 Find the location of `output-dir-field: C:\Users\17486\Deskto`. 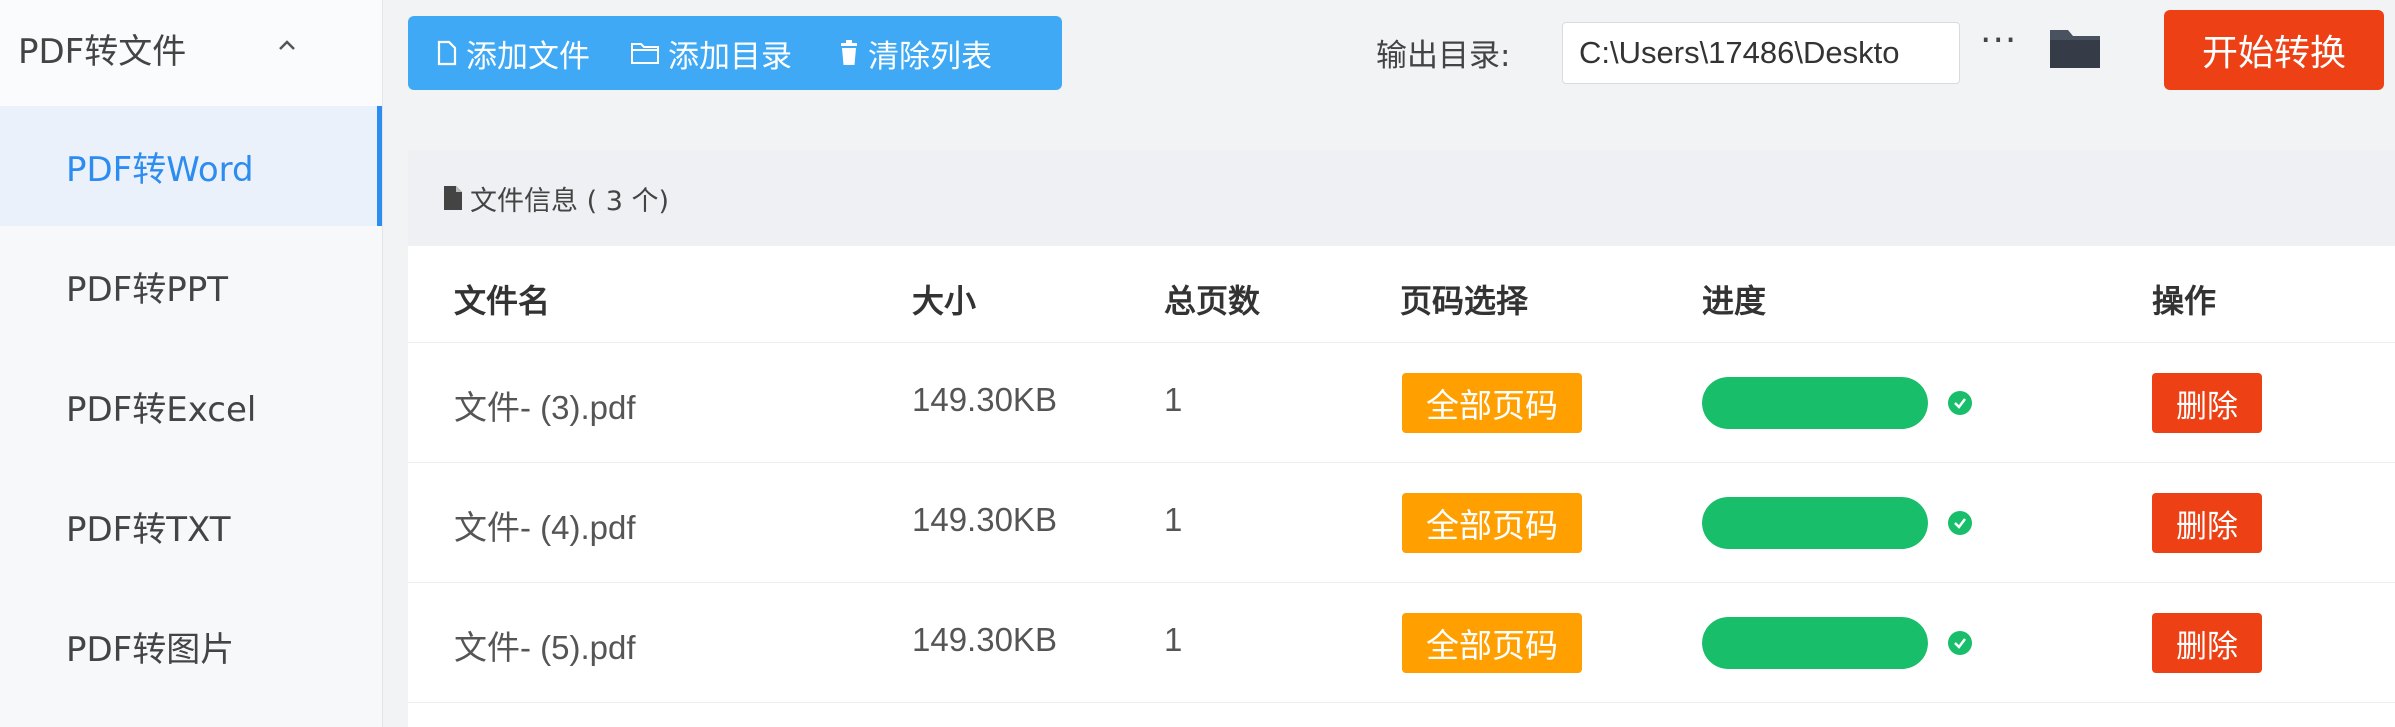

output-dir-field: C:\Users\17486\Deskto is located at coordinates (1761, 53).